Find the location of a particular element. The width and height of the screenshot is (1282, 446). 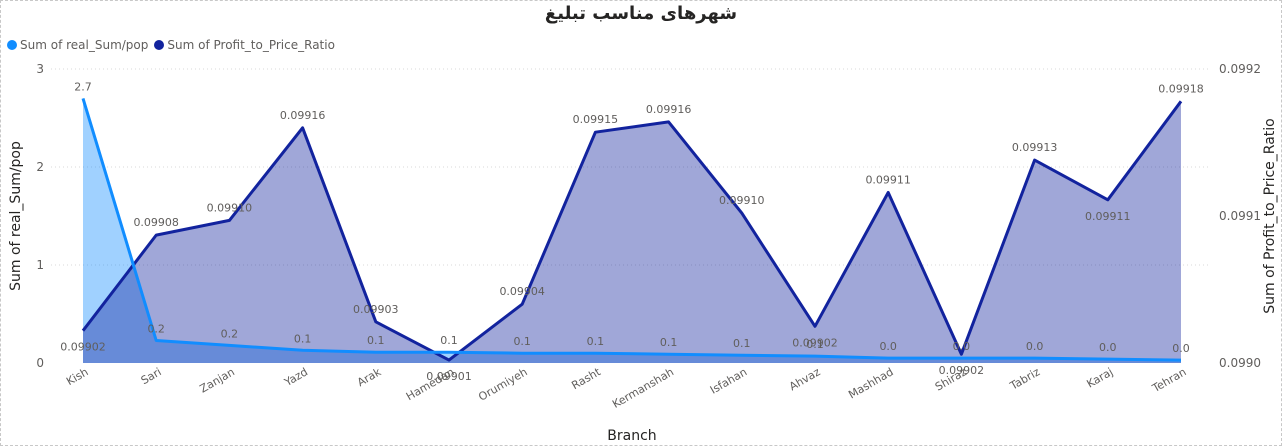

x-tick-label: Tehran is located at coordinates (1168, 380).